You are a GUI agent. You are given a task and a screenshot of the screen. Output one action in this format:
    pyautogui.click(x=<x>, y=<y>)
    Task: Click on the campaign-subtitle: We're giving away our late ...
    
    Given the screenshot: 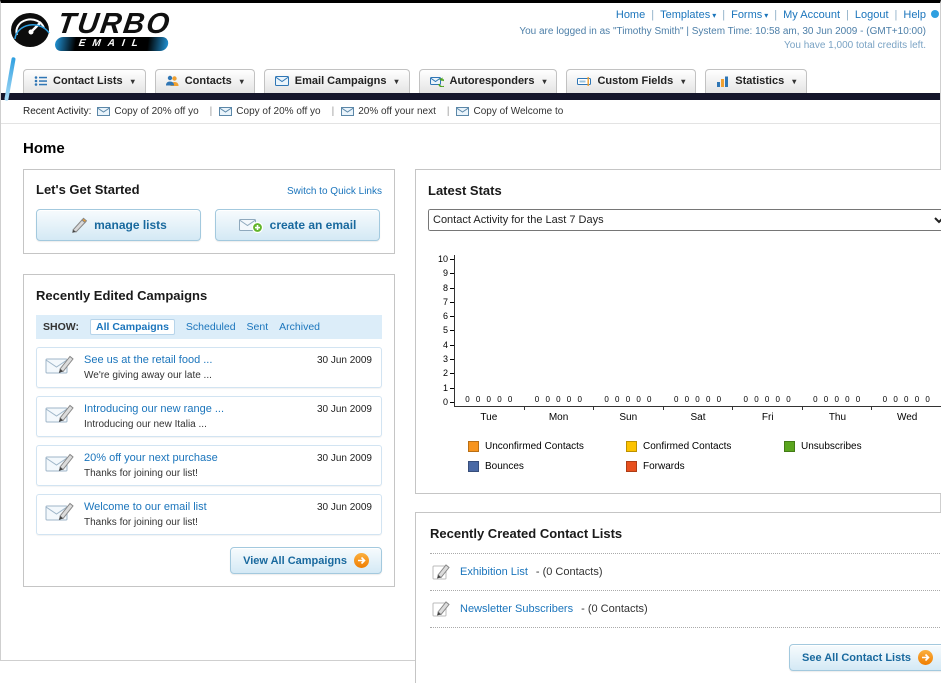 What is the action you would take?
    pyautogui.click(x=148, y=375)
    